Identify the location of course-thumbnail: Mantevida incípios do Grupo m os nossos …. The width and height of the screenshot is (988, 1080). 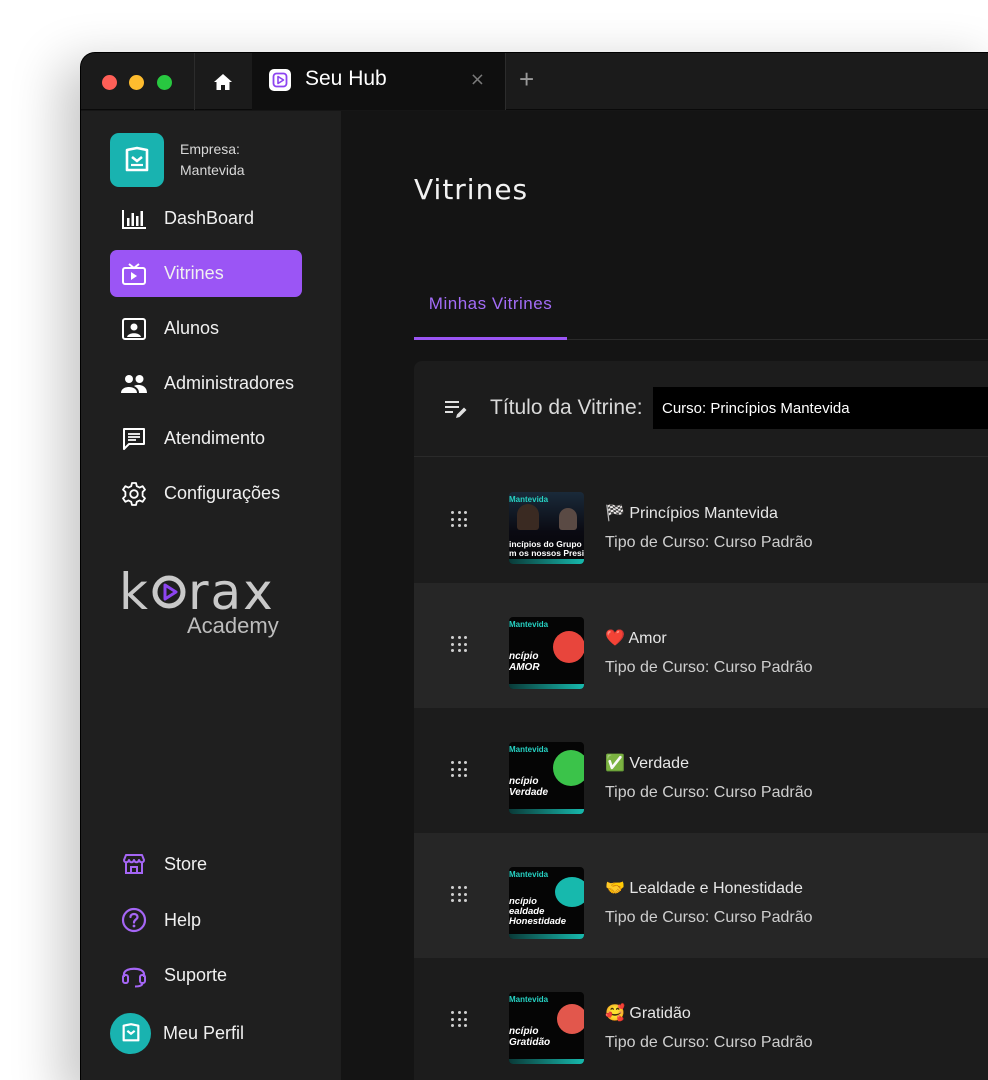
(546, 528).